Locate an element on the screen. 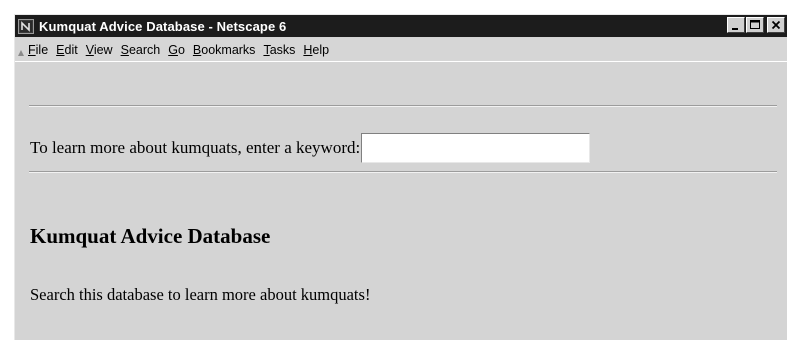 Image resolution: width=787 pixels, height=340 pixels. maximize-button is located at coordinates (755, 25).